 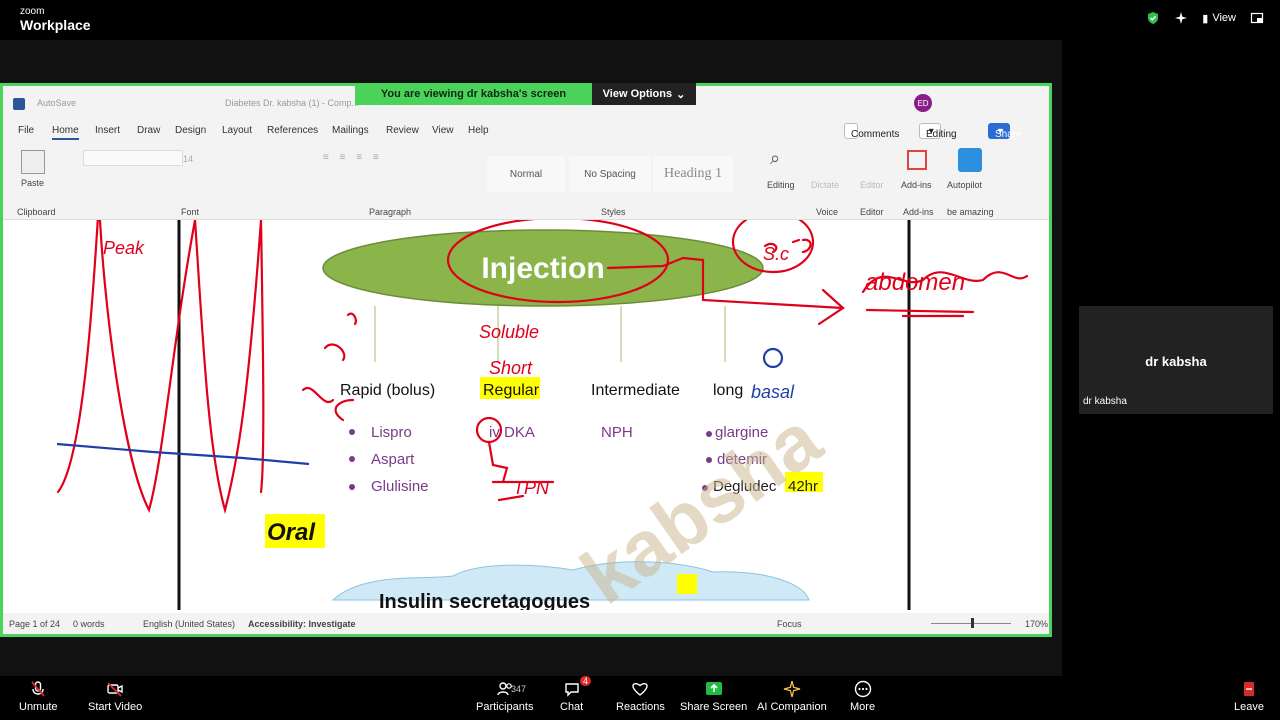 I want to click on view-options-button: View Options ⌄, so click(x=644, y=94).